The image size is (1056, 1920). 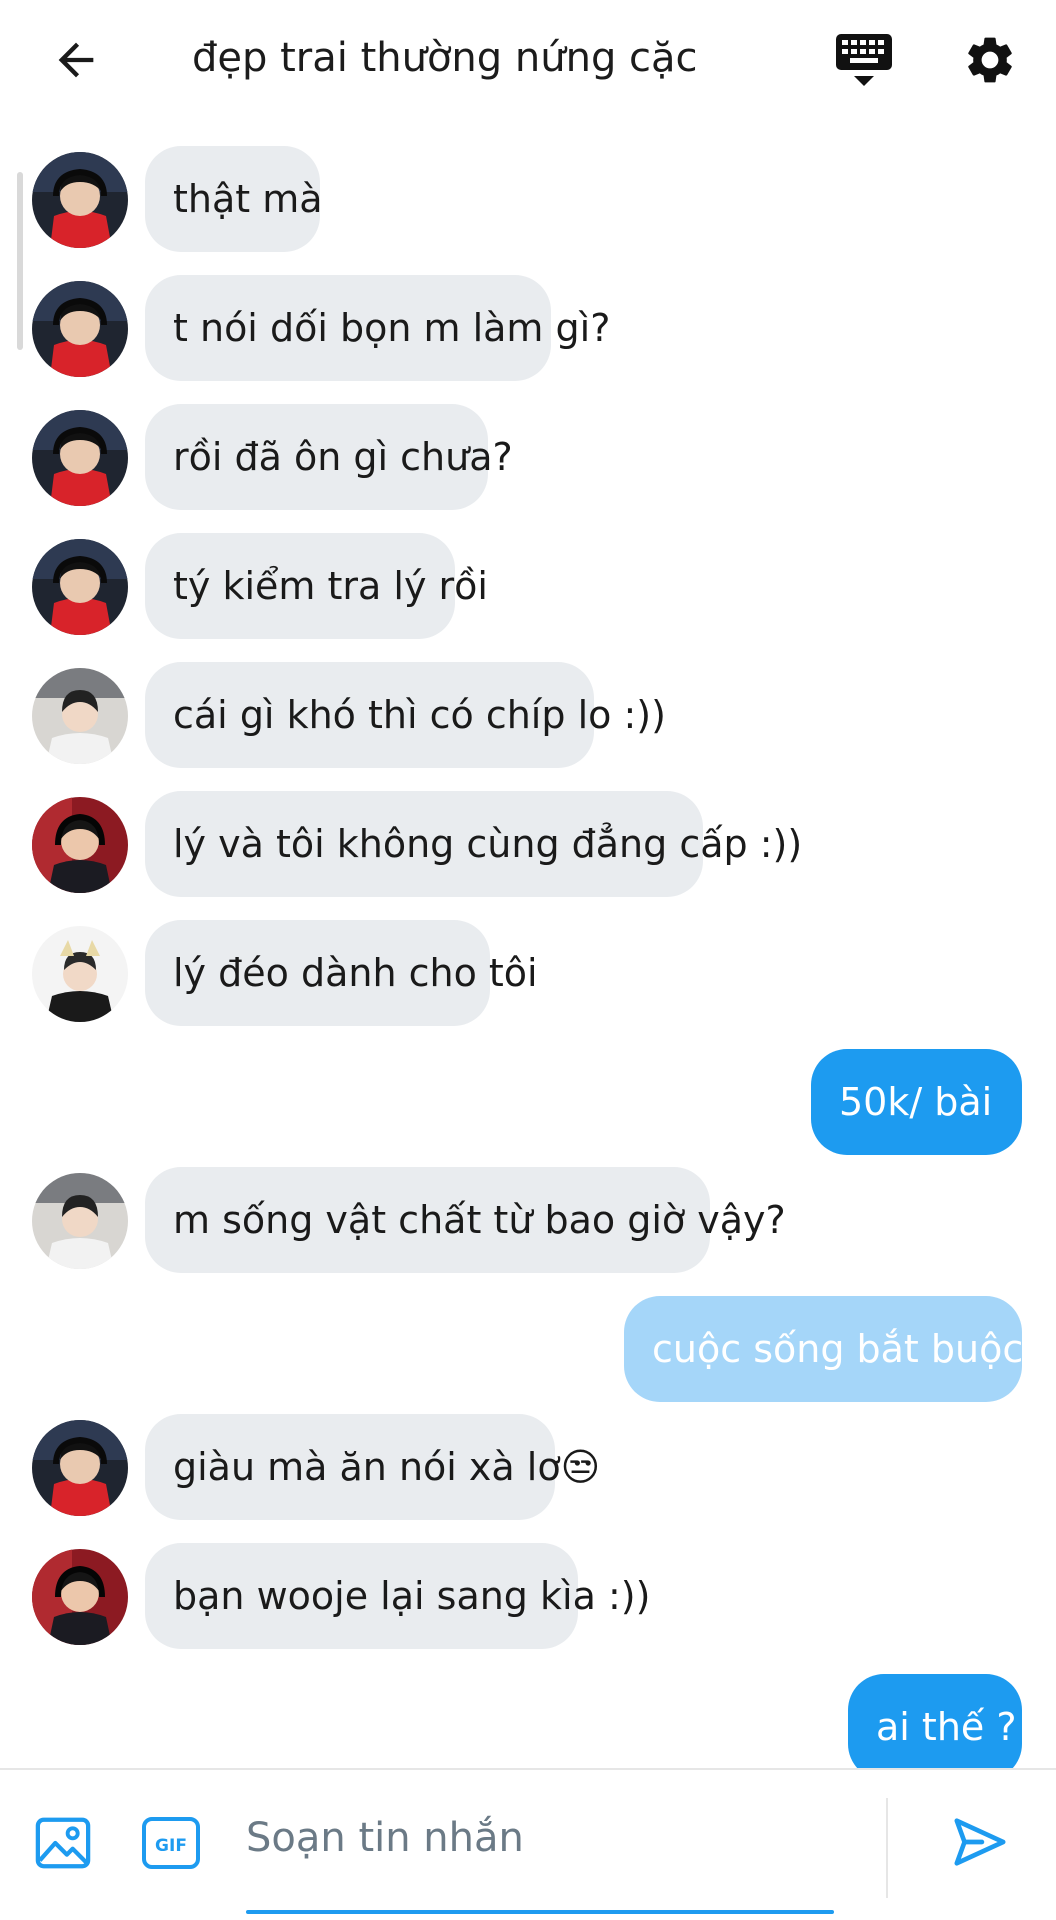 What do you see at coordinates (528, 198) in the screenshot?
I see `message-row: thật mà` at bounding box center [528, 198].